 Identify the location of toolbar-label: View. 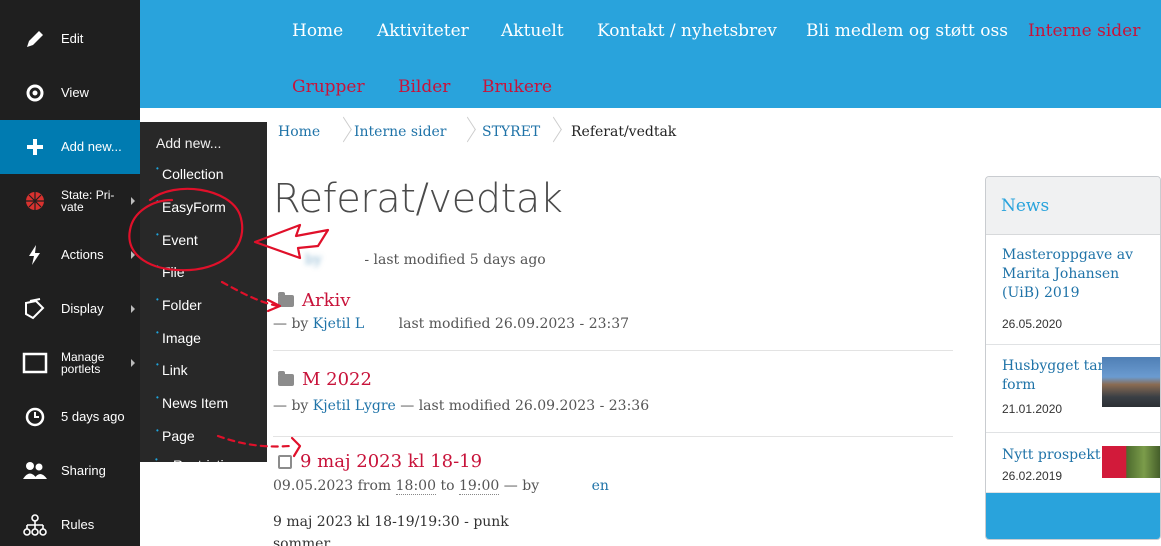
(75, 92).